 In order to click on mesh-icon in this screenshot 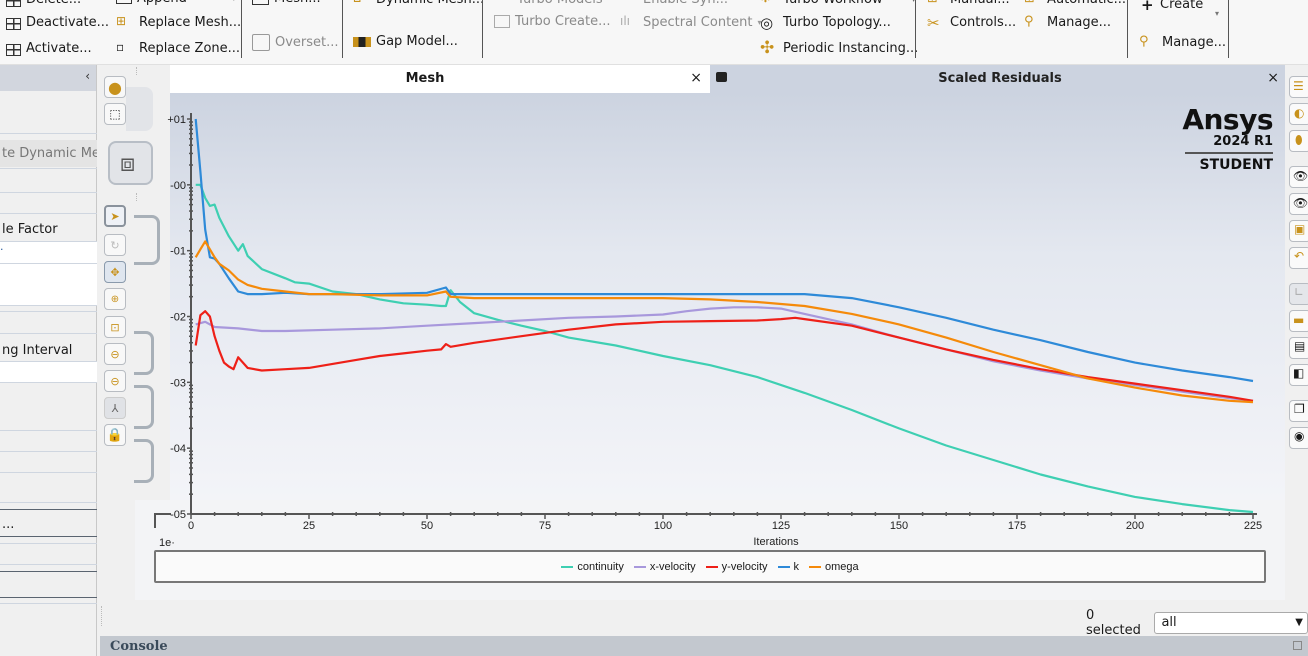, I will do `click(260, 2)`.